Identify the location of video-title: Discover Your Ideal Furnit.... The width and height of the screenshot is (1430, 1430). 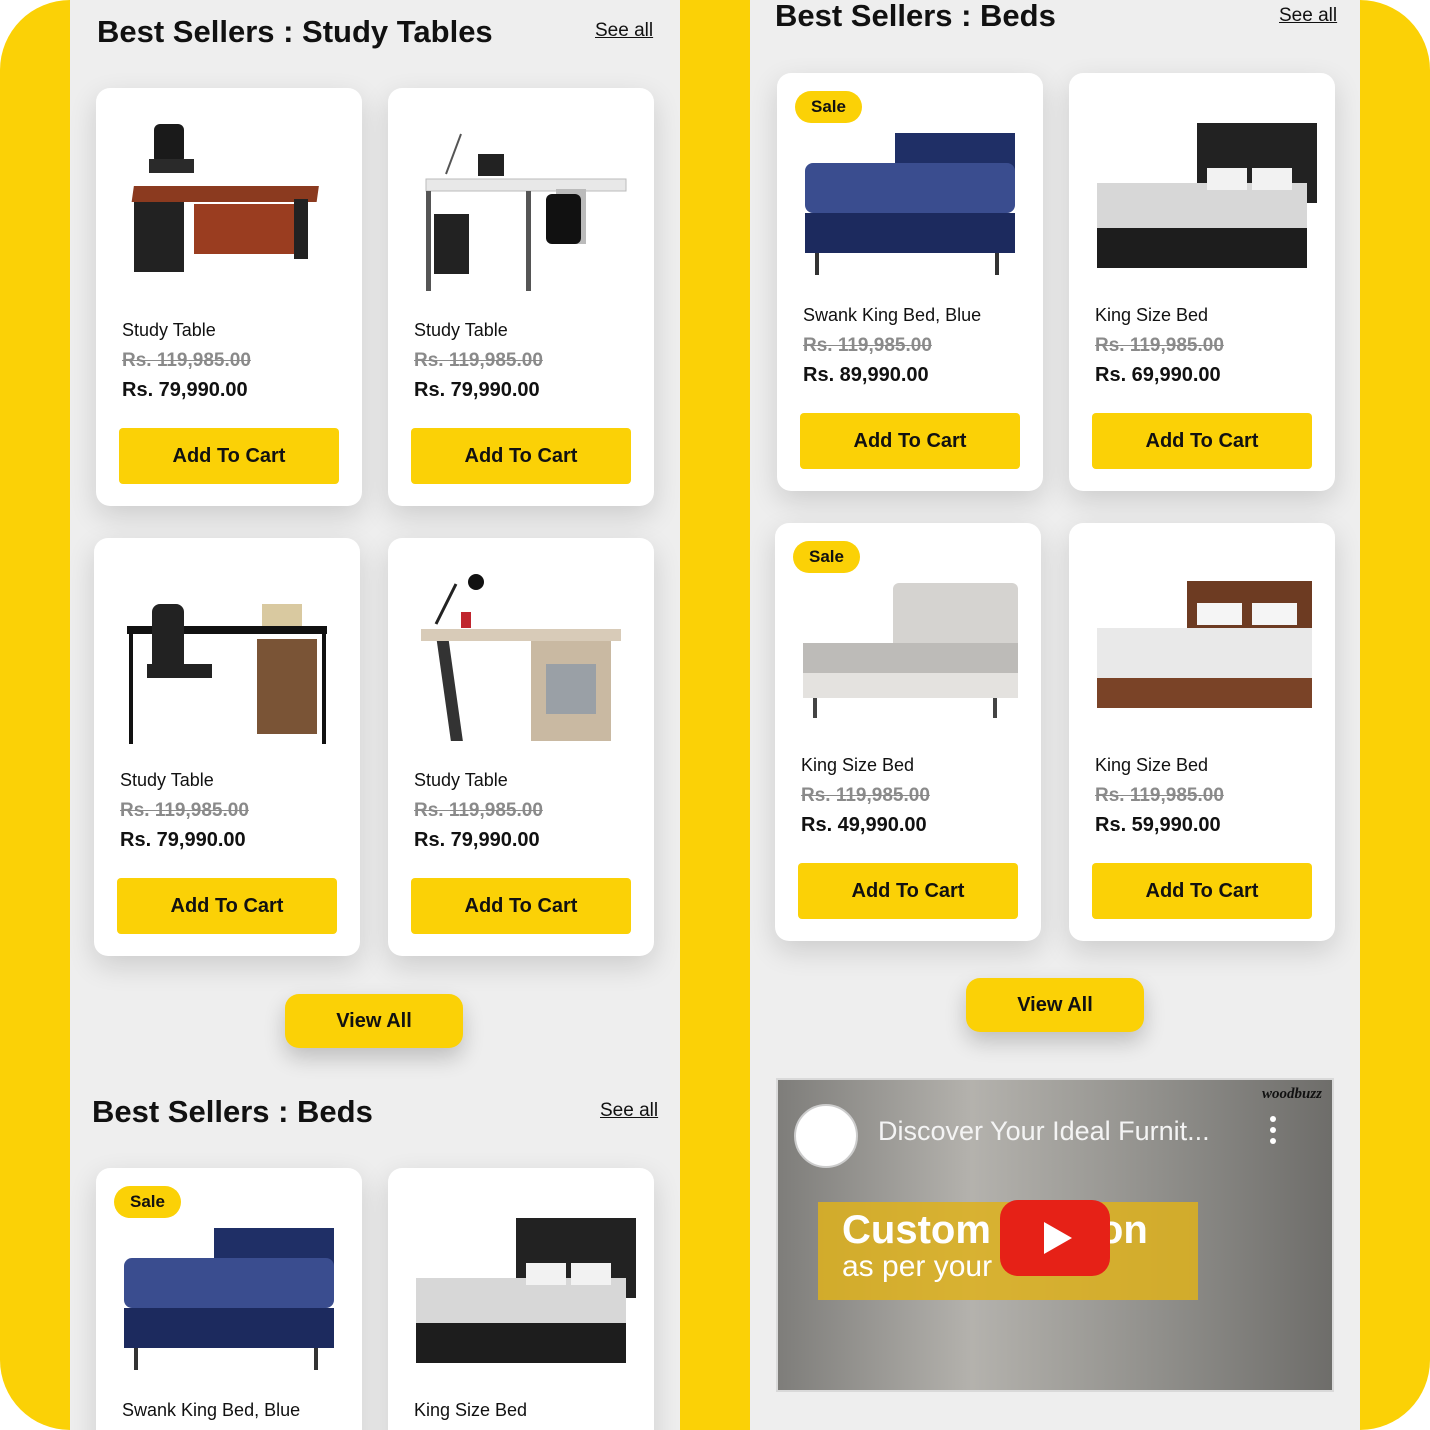
(1044, 1131).